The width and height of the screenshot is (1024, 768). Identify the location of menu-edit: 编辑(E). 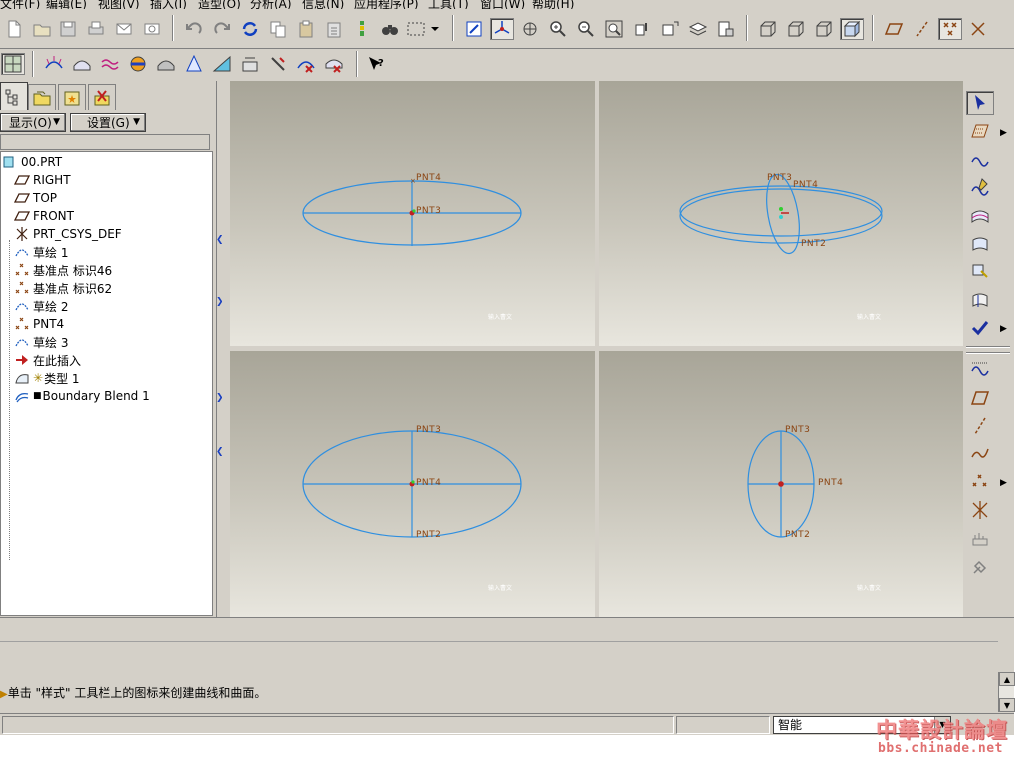
(66, 4).